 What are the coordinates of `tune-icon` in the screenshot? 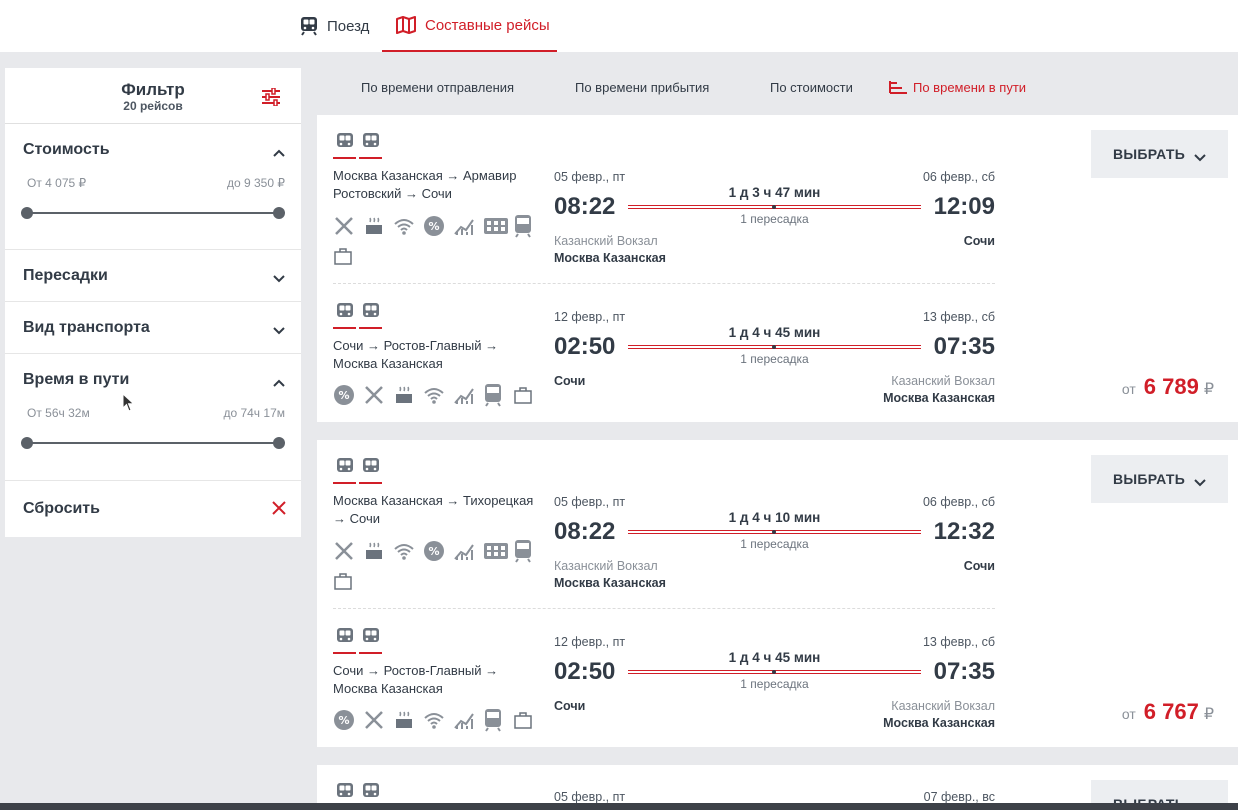 It's located at (271, 99).